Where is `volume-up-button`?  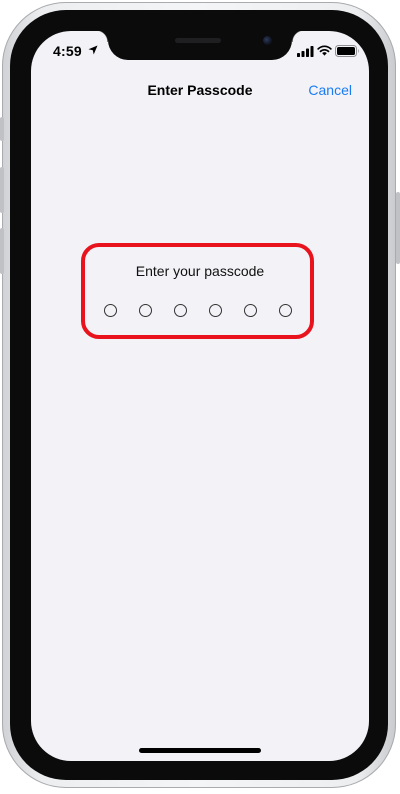
volume-up-button is located at coordinates (2, 190).